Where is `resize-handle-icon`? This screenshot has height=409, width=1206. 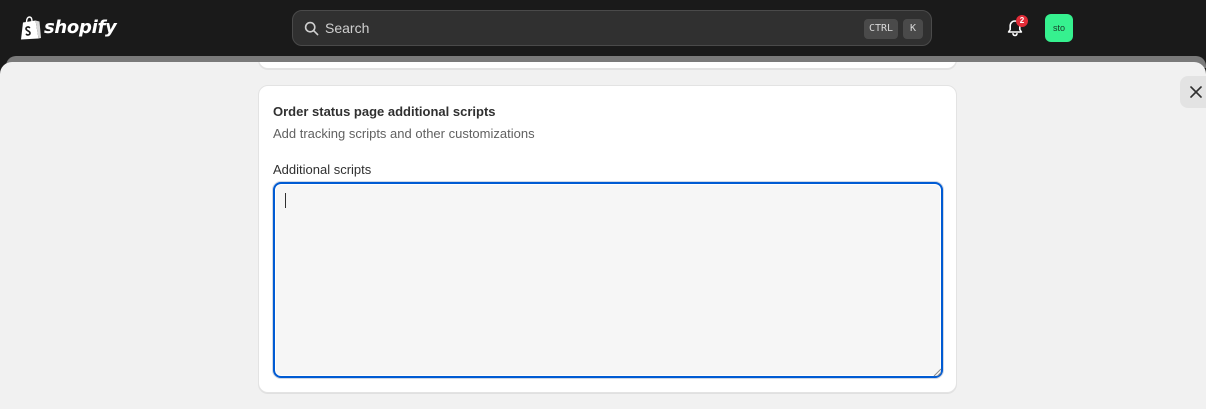
resize-handle-icon is located at coordinates (937, 372).